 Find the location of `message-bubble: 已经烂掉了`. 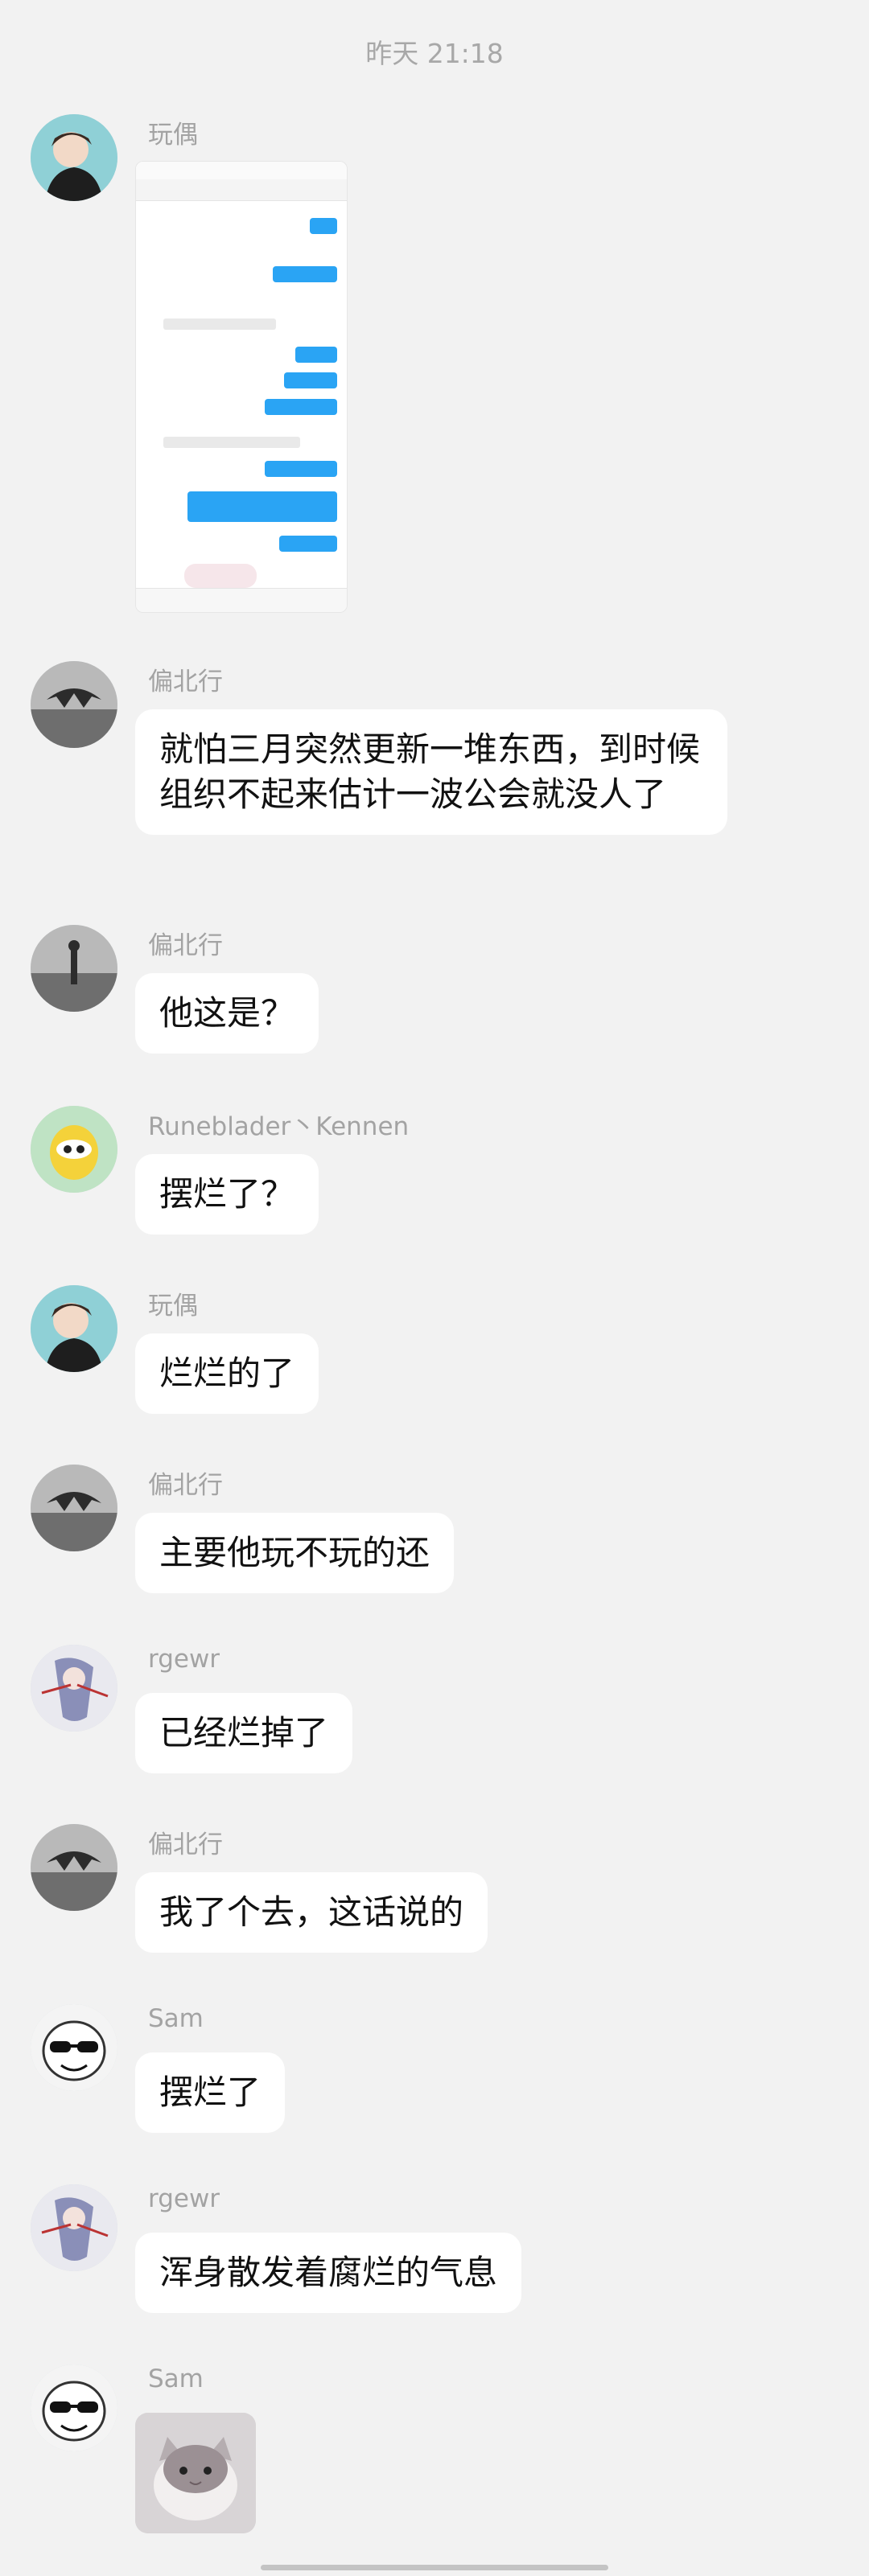

message-bubble: 已经烂掉了 is located at coordinates (244, 1733).